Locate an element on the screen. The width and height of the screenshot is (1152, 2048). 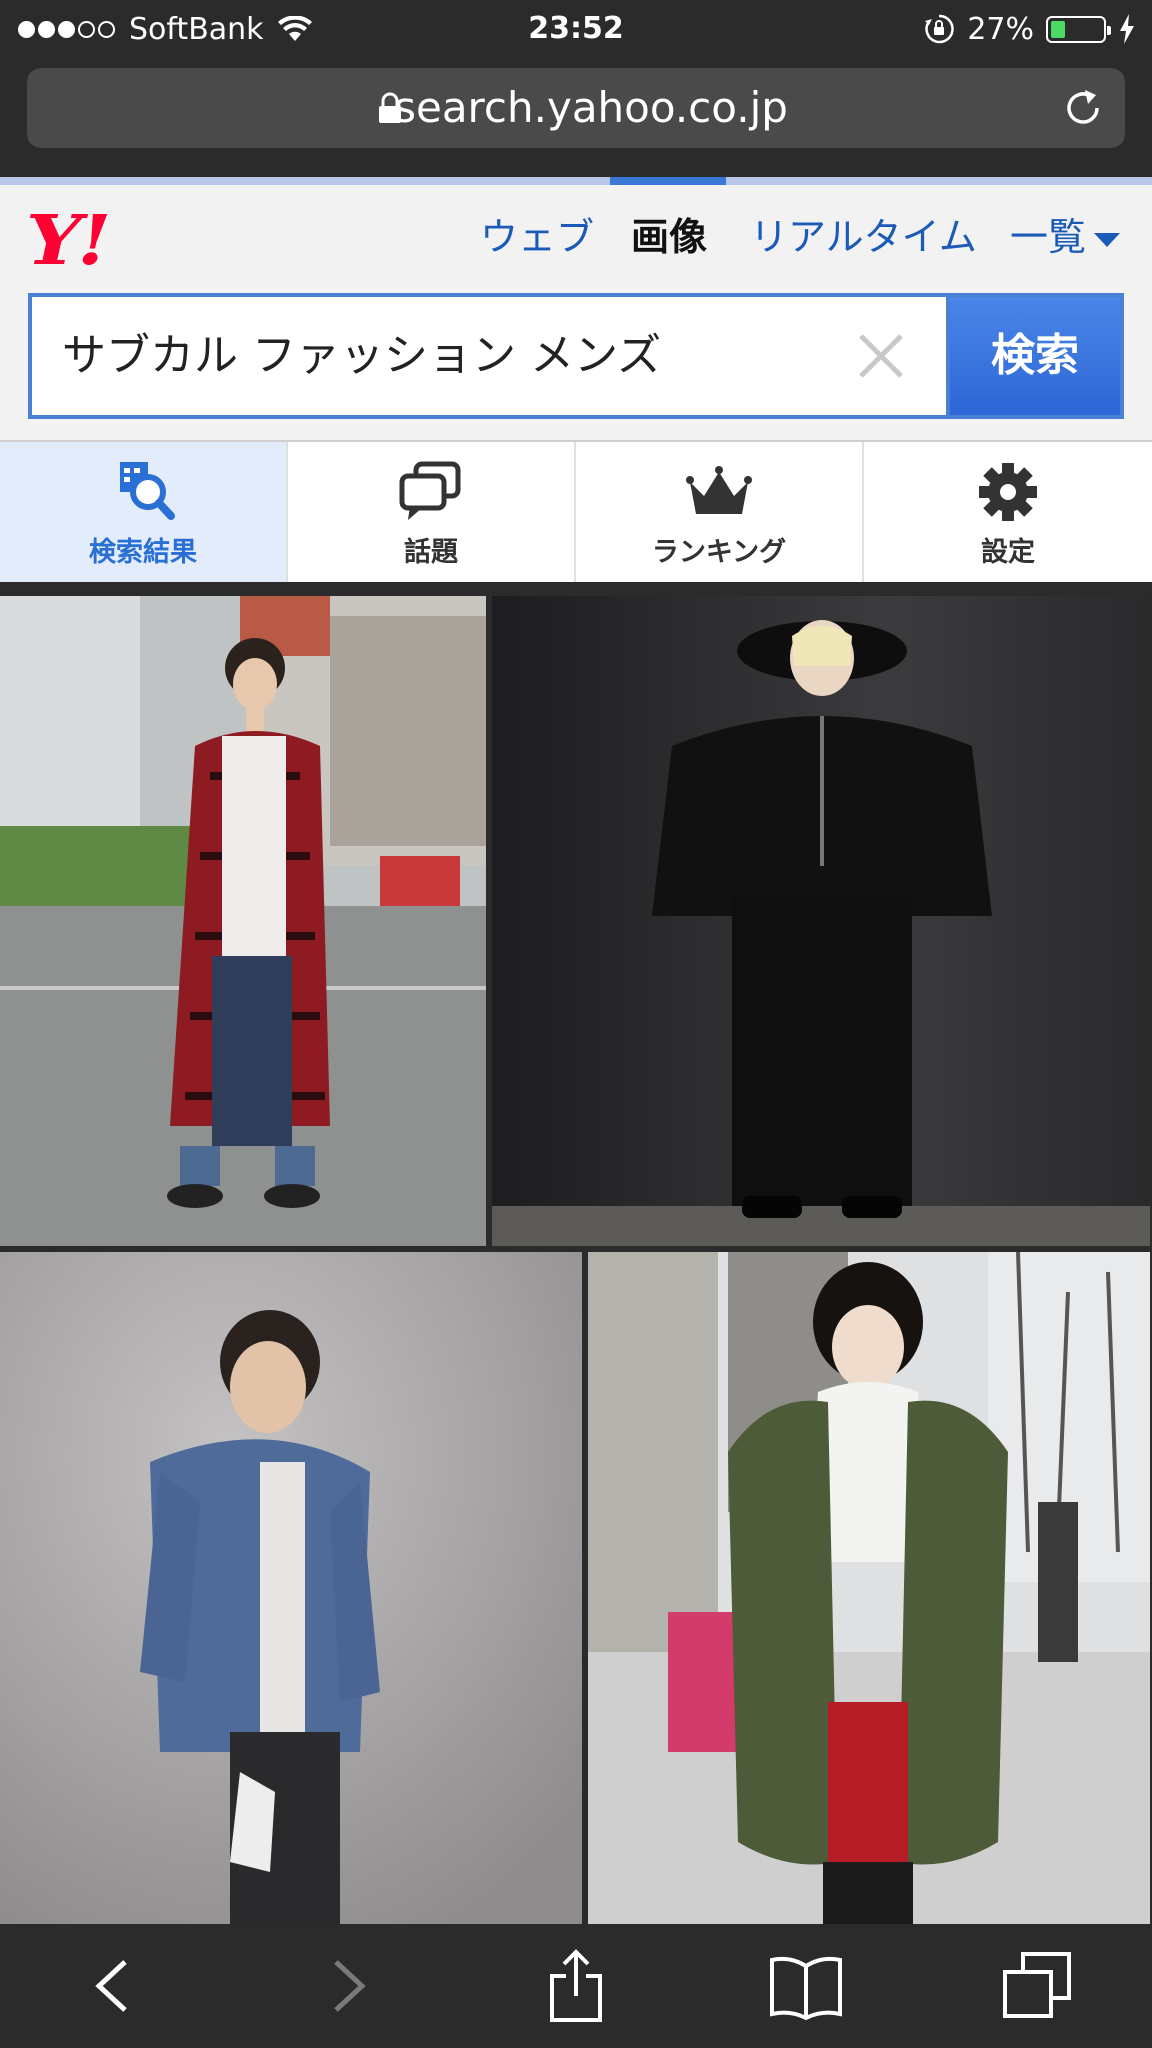
back-button is located at coordinates (115, 1986).